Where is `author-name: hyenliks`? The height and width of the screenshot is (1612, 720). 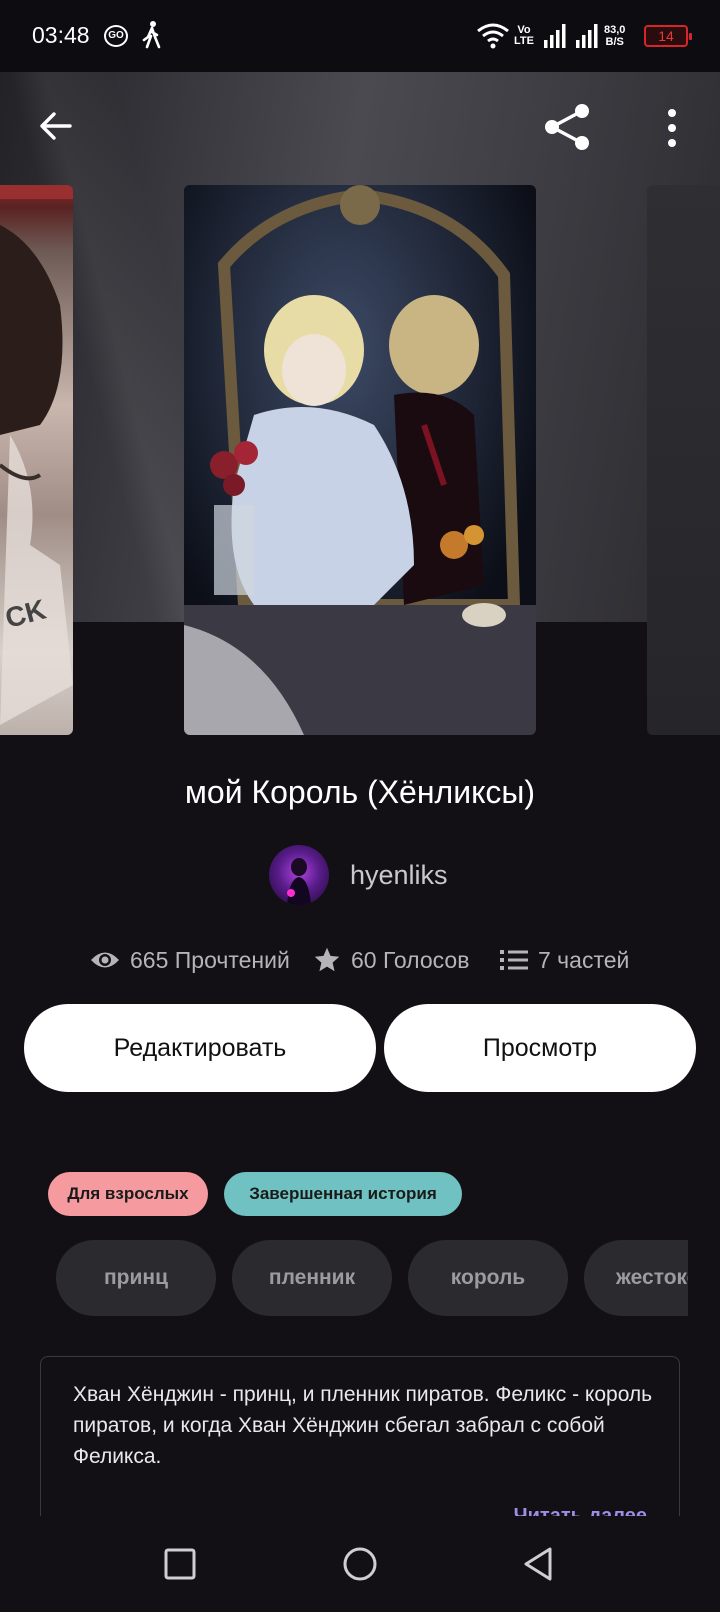 author-name: hyenliks is located at coordinates (399, 875).